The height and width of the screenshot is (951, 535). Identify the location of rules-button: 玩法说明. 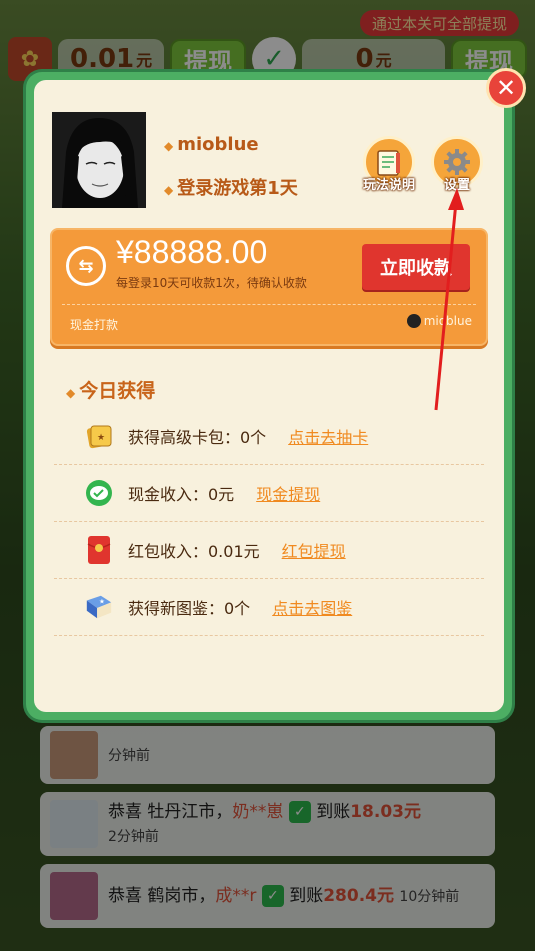
(389, 164).